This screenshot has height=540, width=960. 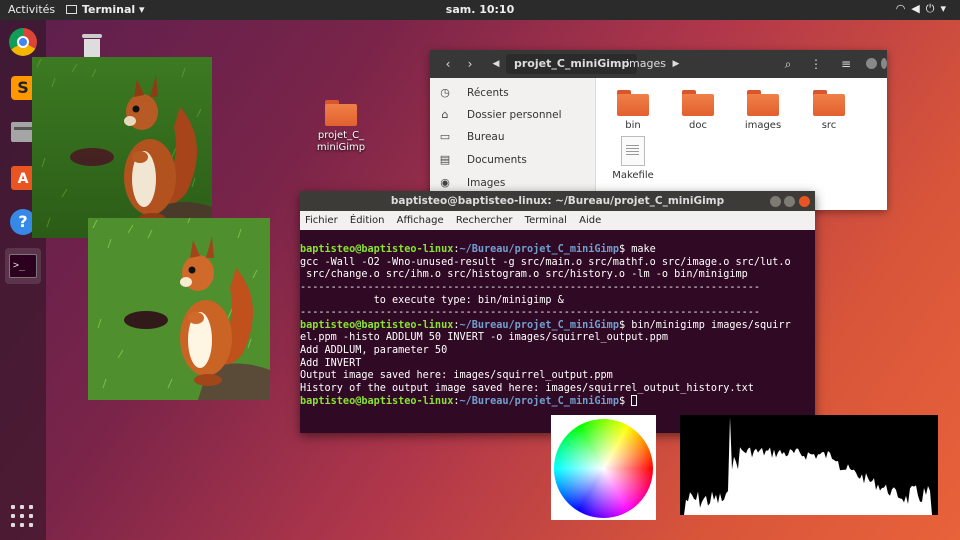 What do you see at coordinates (331, 363) in the screenshot?
I see `terminal-line: Add INVERT` at bounding box center [331, 363].